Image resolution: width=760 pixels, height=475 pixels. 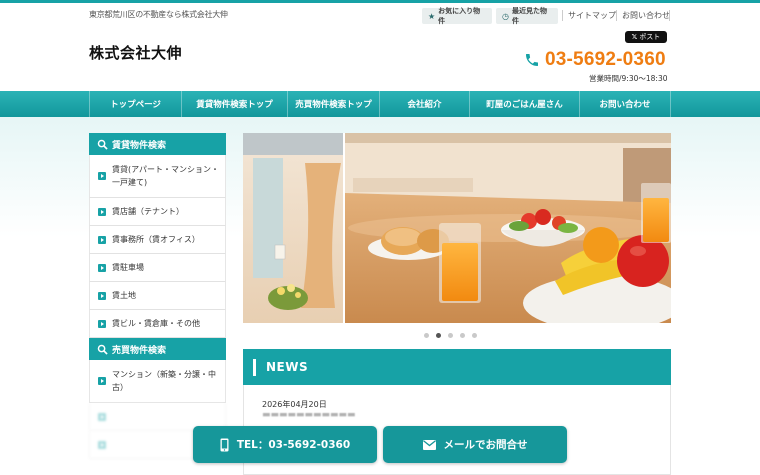 What do you see at coordinates (333, 104) in the screenshot?
I see `nav-item-sale-search: 売買物件検索トップ` at bounding box center [333, 104].